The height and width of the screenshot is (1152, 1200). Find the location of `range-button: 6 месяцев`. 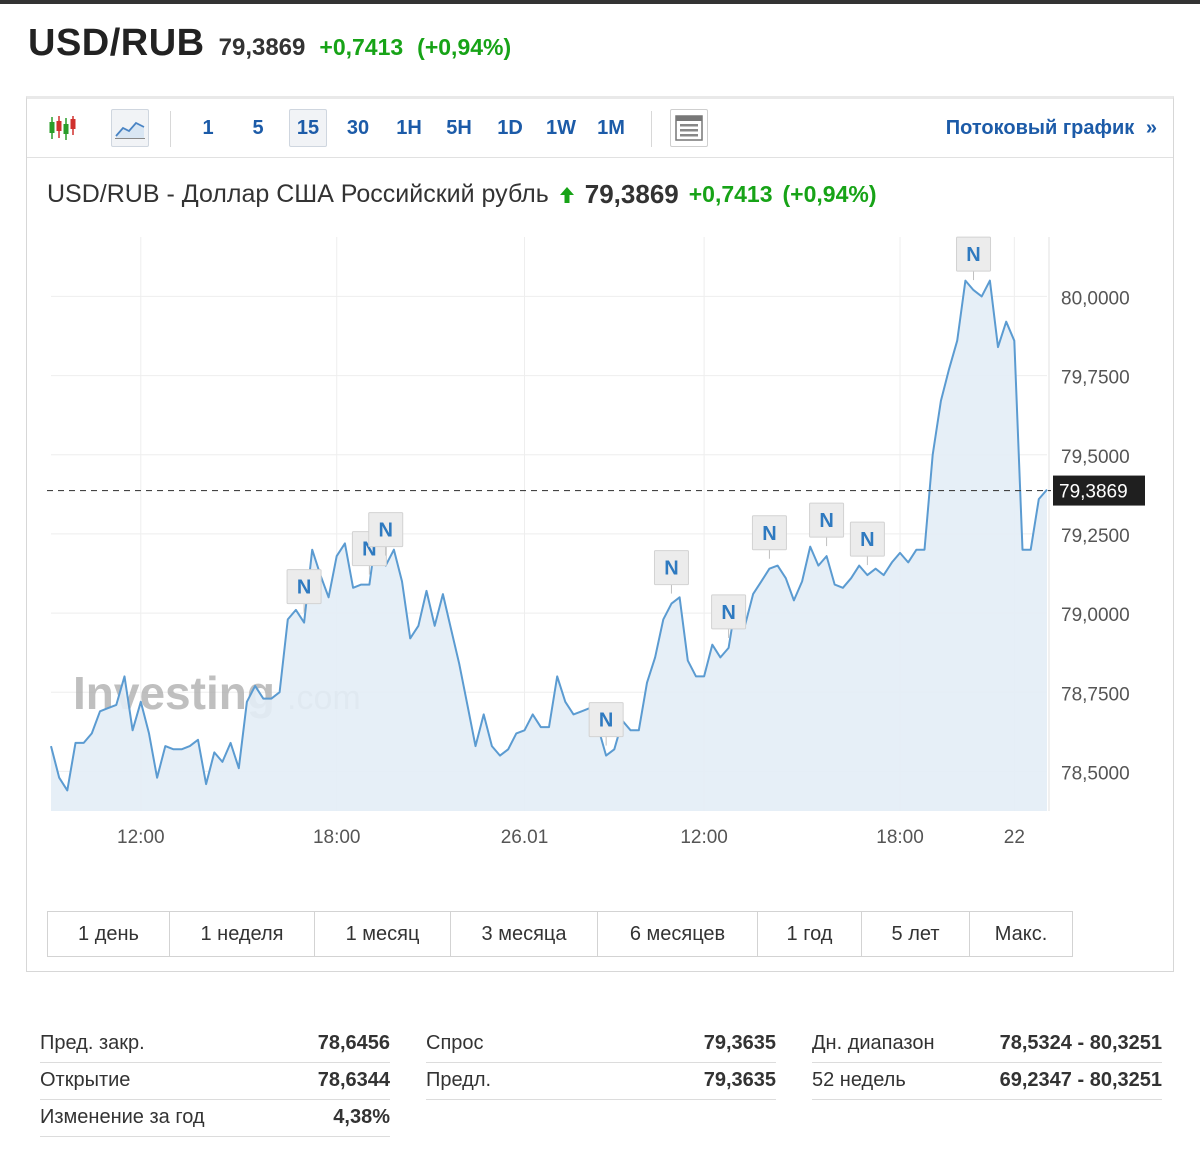

range-button: 6 месяцев is located at coordinates (678, 934).